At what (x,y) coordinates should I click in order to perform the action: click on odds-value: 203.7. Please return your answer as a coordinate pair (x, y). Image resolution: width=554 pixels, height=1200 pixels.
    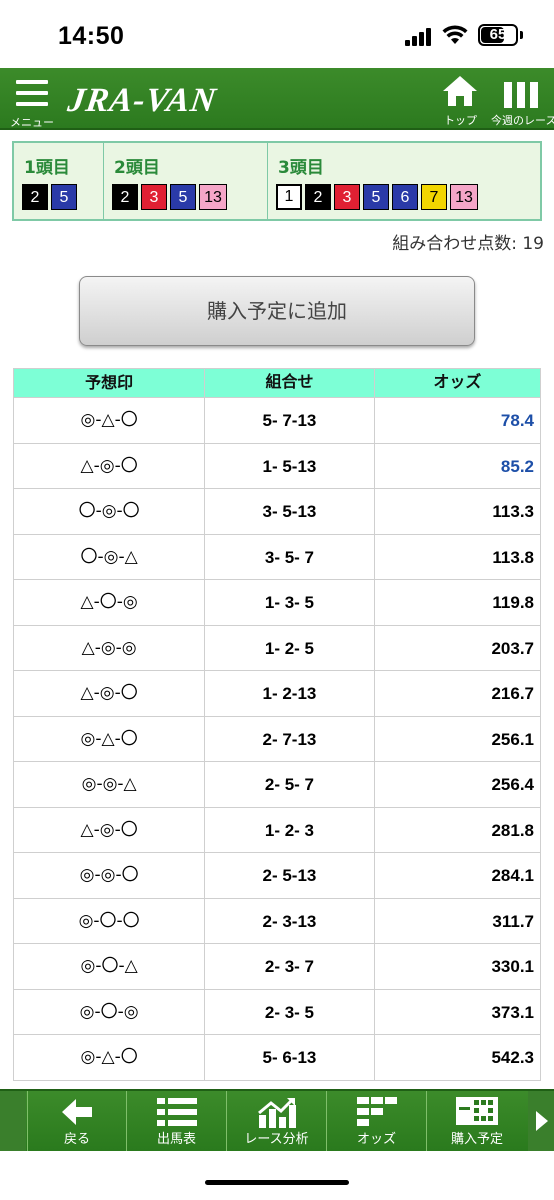
    Looking at the image, I should click on (512, 648).